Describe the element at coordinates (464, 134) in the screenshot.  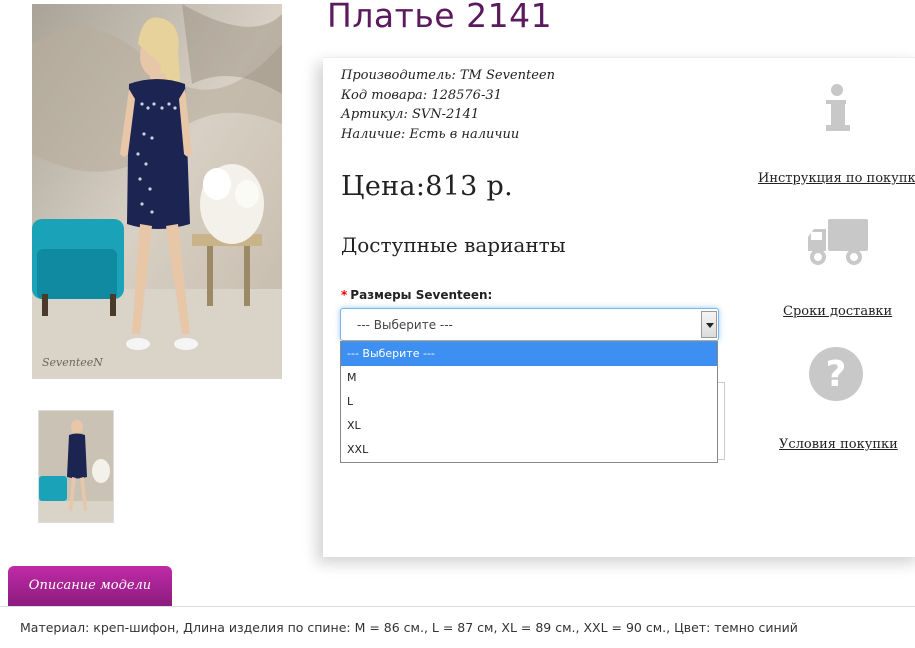
I see `meta-value: Есть в наличии` at that location.